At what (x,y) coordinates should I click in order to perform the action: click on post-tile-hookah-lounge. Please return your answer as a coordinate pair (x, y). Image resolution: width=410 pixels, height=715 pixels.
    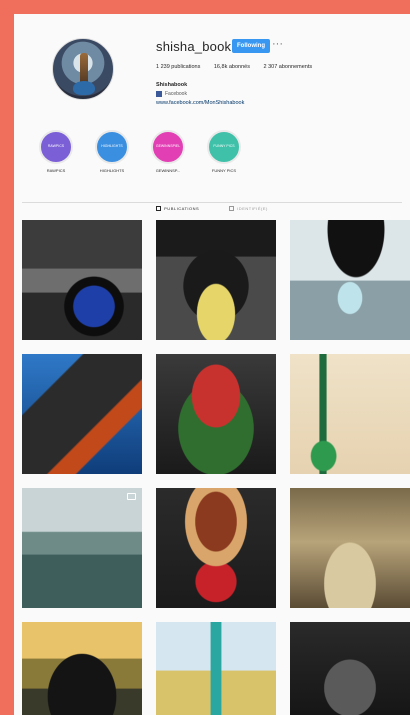
    Looking at the image, I should click on (82, 280).